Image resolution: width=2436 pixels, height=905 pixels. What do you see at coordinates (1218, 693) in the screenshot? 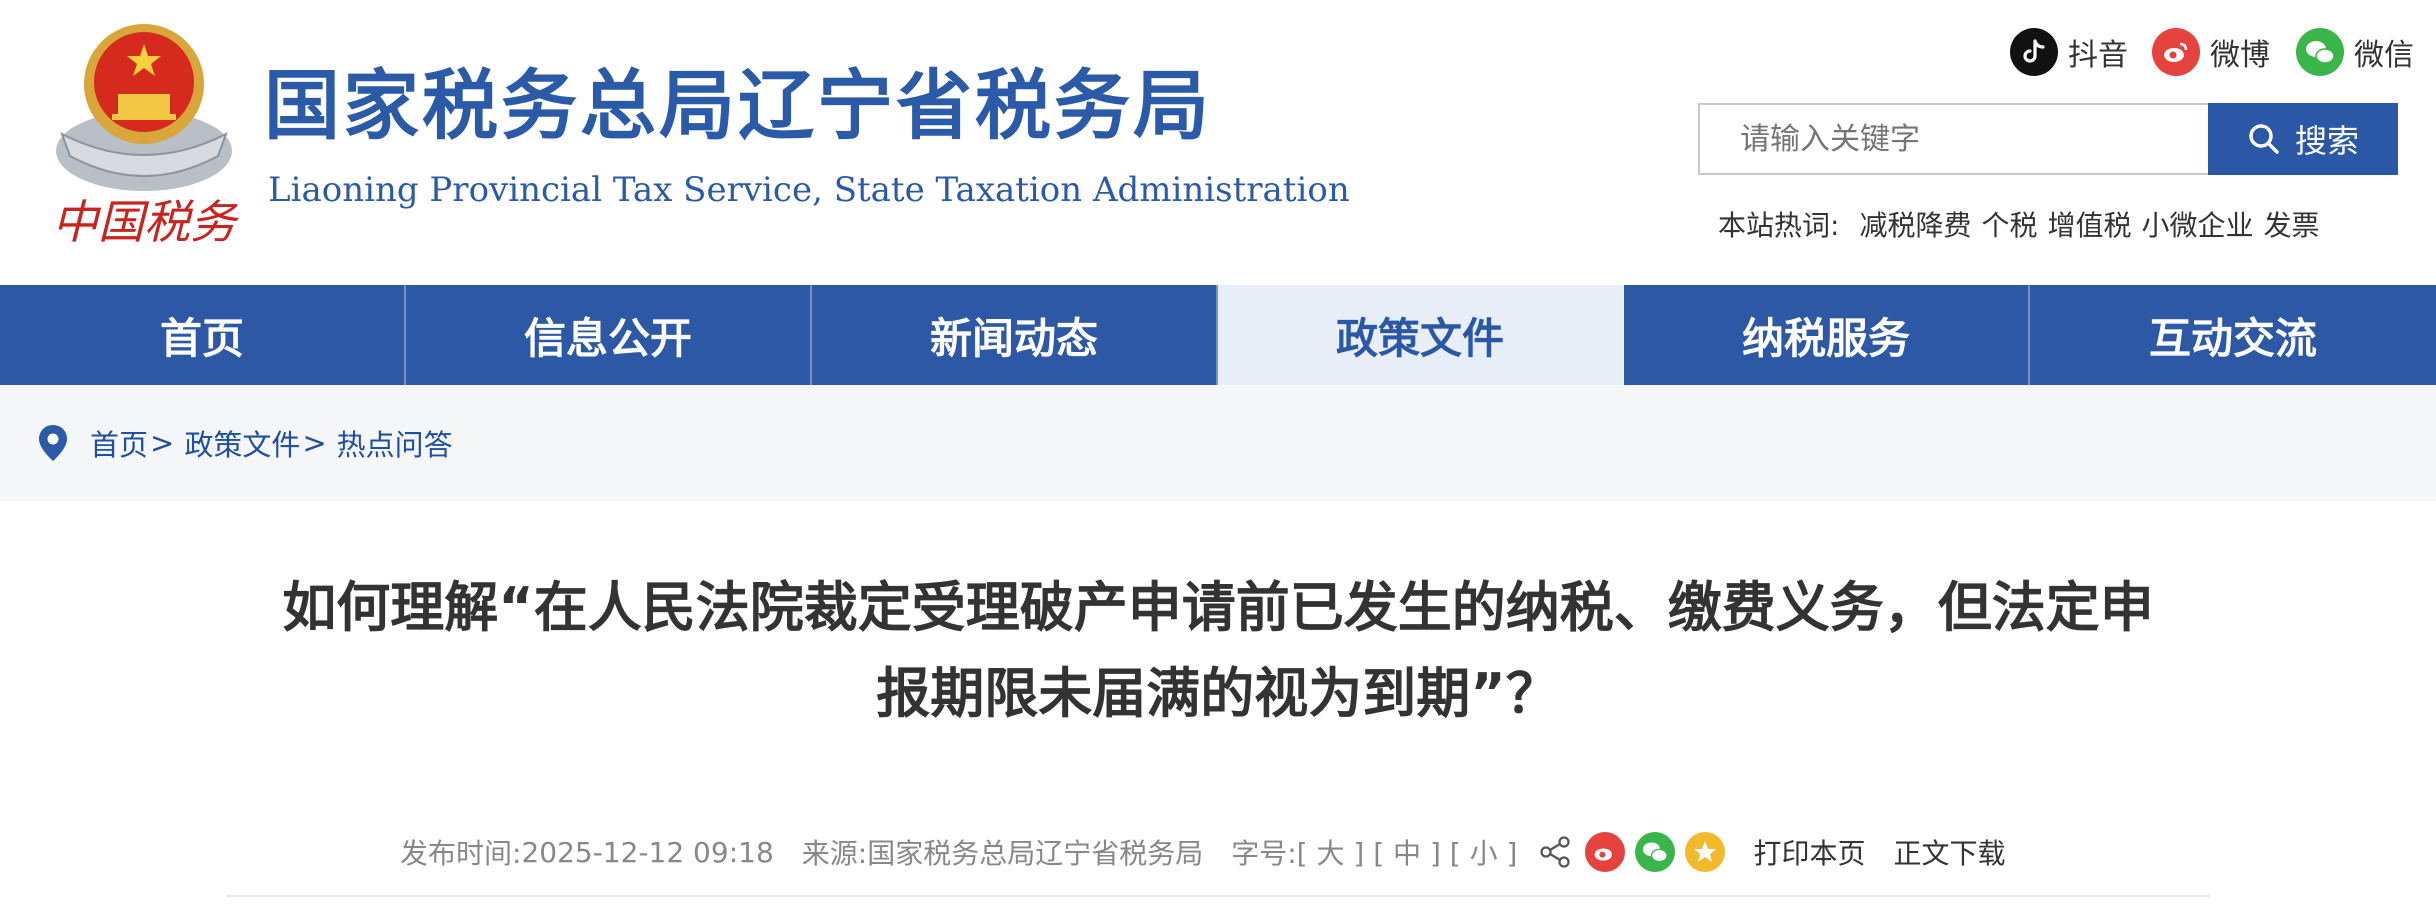
I see `article-title-line: 报期限未届满的视为到期”？` at bounding box center [1218, 693].